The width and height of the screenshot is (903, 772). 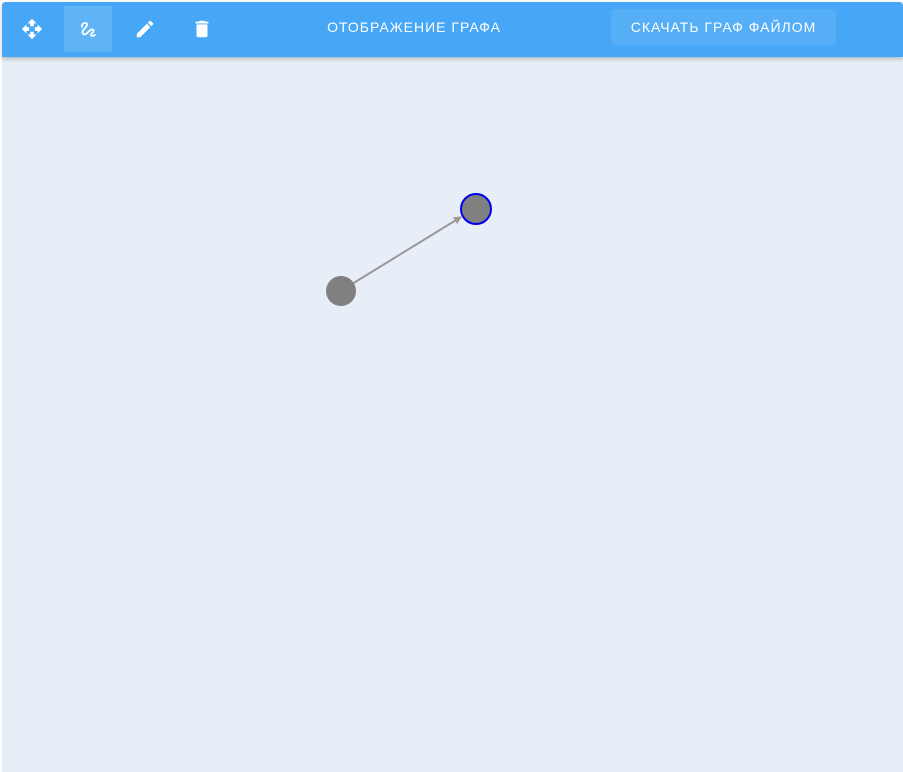 What do you see at coordinates (476, 209) in the screenshot?
I see `graph-node-selected` at bounding box center [476, 209].